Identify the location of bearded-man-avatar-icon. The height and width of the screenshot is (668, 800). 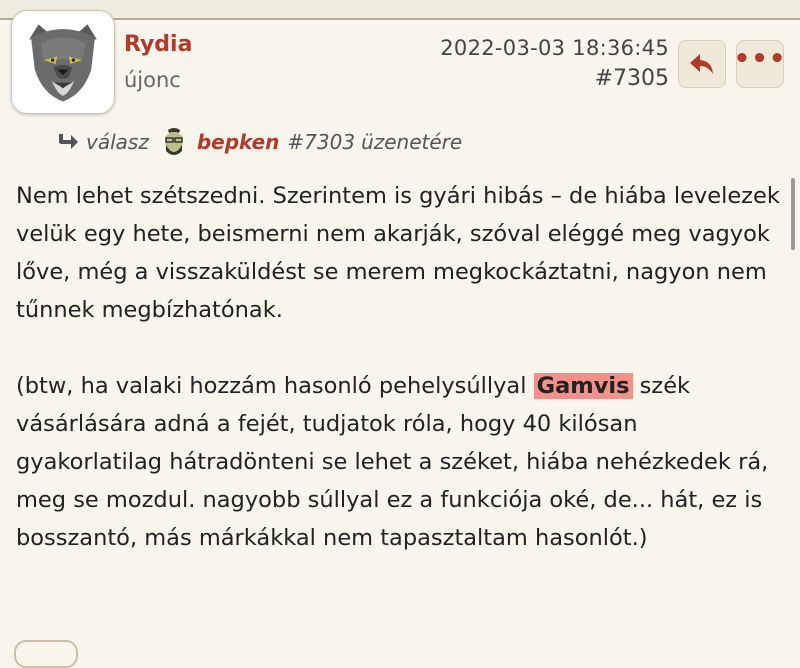
(173, 142).